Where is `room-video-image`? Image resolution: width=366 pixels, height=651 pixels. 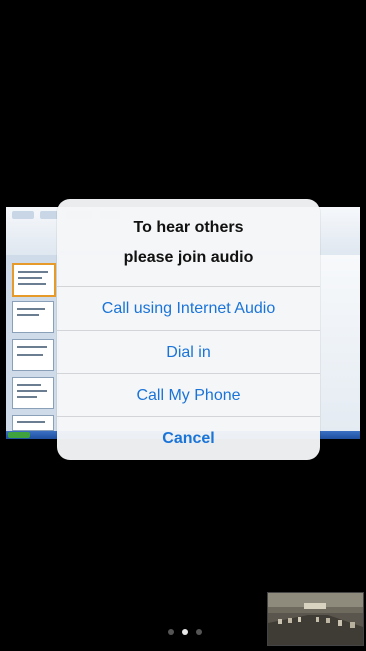
room-video-image is located at coordinates (315, 619).